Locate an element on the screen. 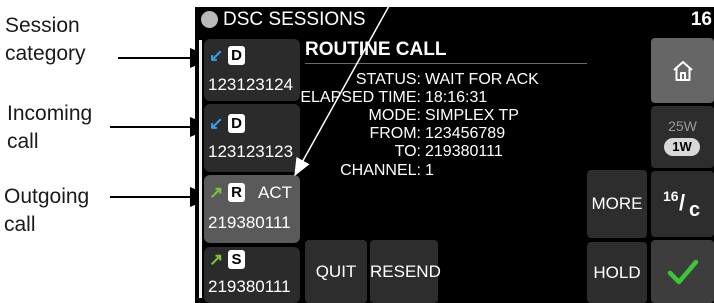  call-title: ROUTINE CALL is located at coordinates (376, 49).